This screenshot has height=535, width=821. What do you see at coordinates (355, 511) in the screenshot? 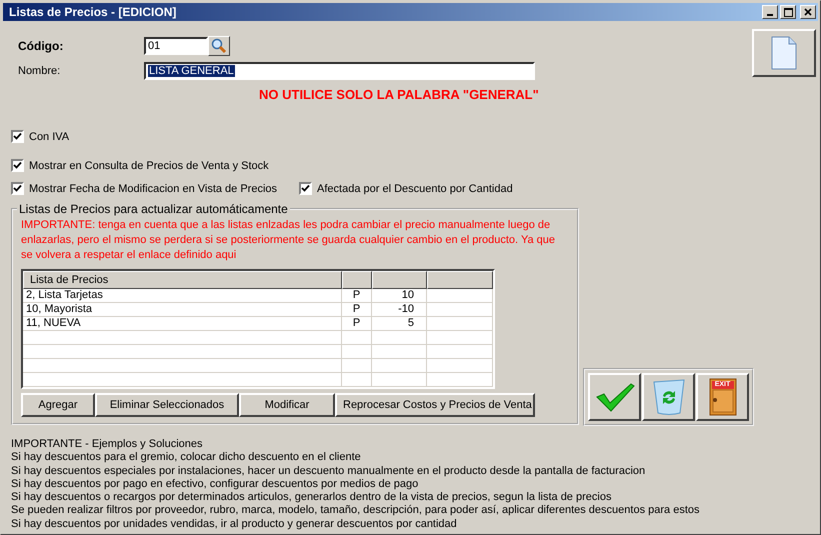
I see `notes-line: Se pueden realizar filtros por proveedor, rubro, marca, modelo, tamaño, descripción, para poder así, aplicar diferentes descuentos para estos` at bounding box center [355, 511].